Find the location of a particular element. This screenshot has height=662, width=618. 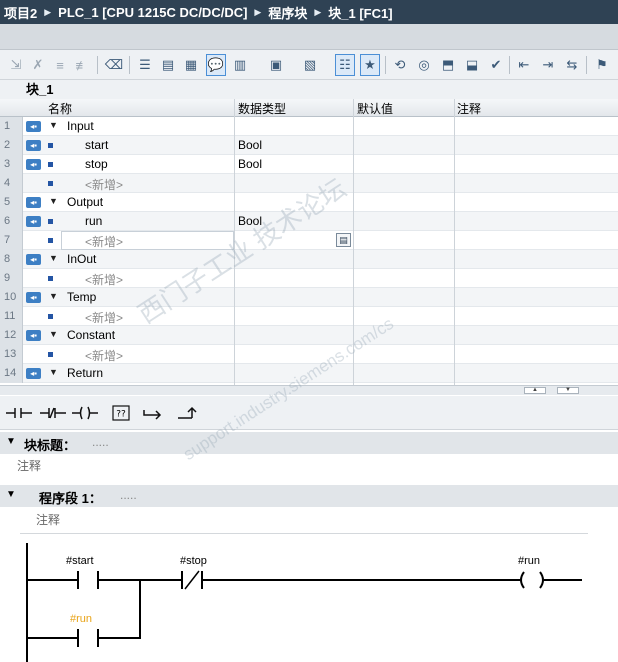

table-row: 7 ▤ <新增> is located at coordinates (309, 240).